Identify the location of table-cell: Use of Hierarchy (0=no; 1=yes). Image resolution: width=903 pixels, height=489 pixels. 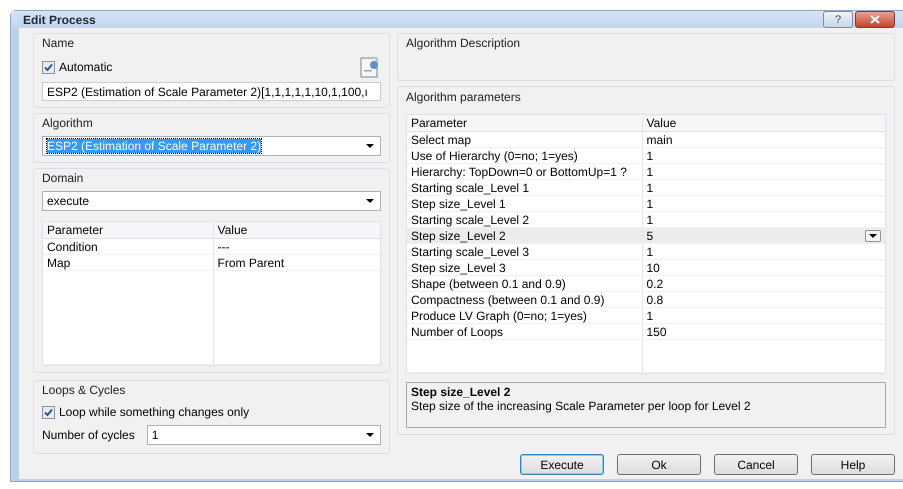
(524, 156).